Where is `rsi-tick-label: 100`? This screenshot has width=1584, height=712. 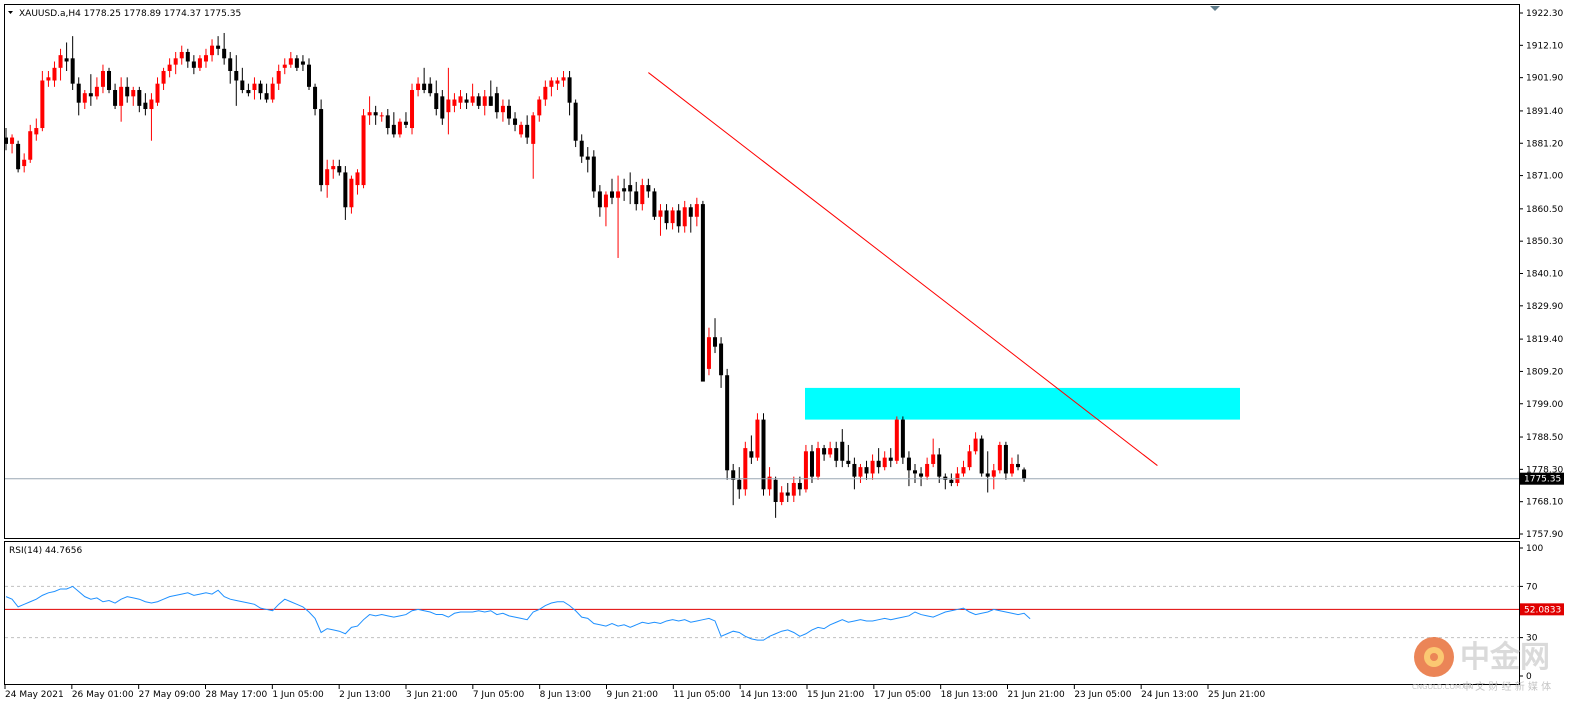
rsi-tick-label: 100 is located at coordinates (1534, 549).